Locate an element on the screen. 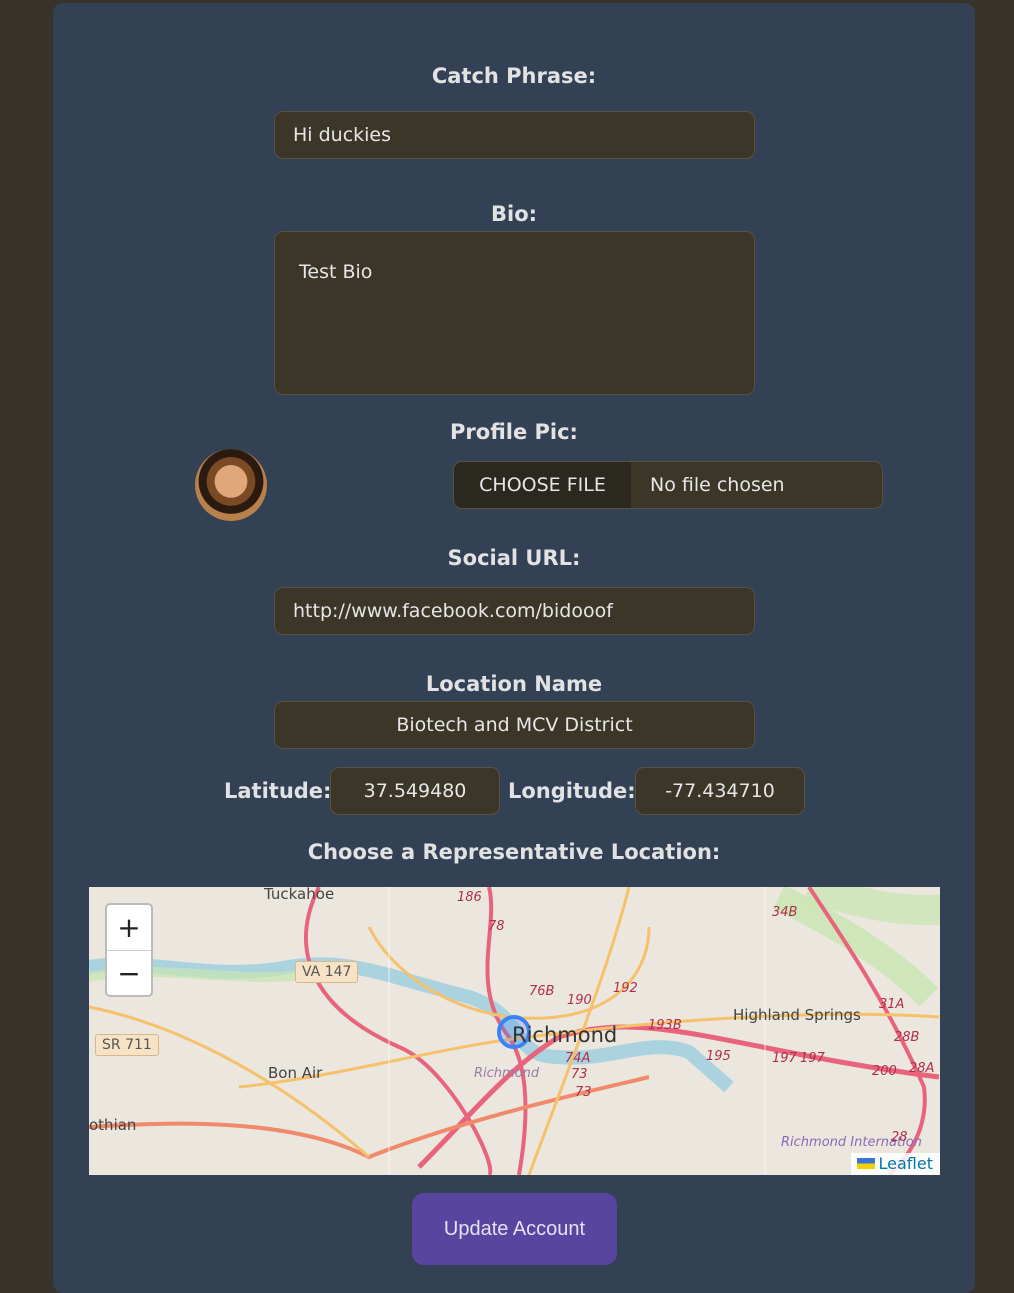 The image size is (1014, 1293). location-name-input: Biotech and MCV District is located at coordinates (514, 725).